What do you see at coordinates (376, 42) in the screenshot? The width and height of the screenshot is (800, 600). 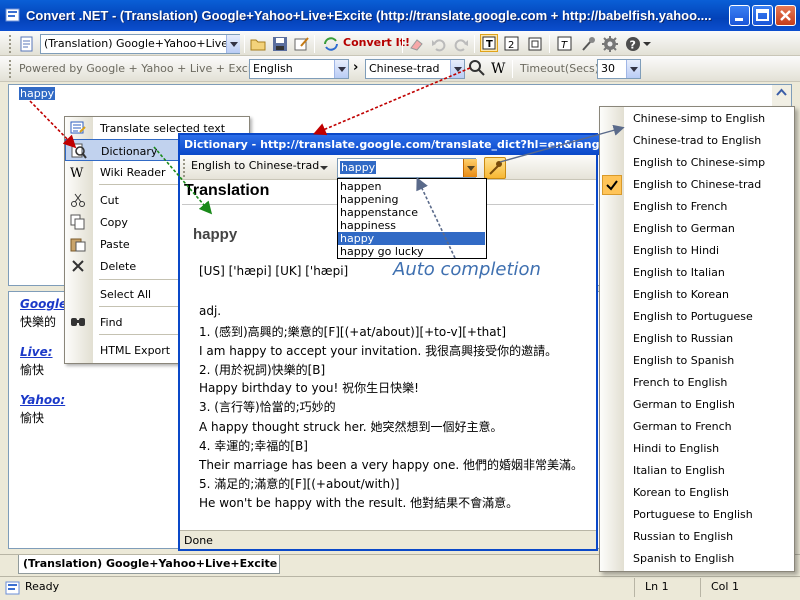 I see `convert-button: Convert It!` at bounding box center [376, 42].